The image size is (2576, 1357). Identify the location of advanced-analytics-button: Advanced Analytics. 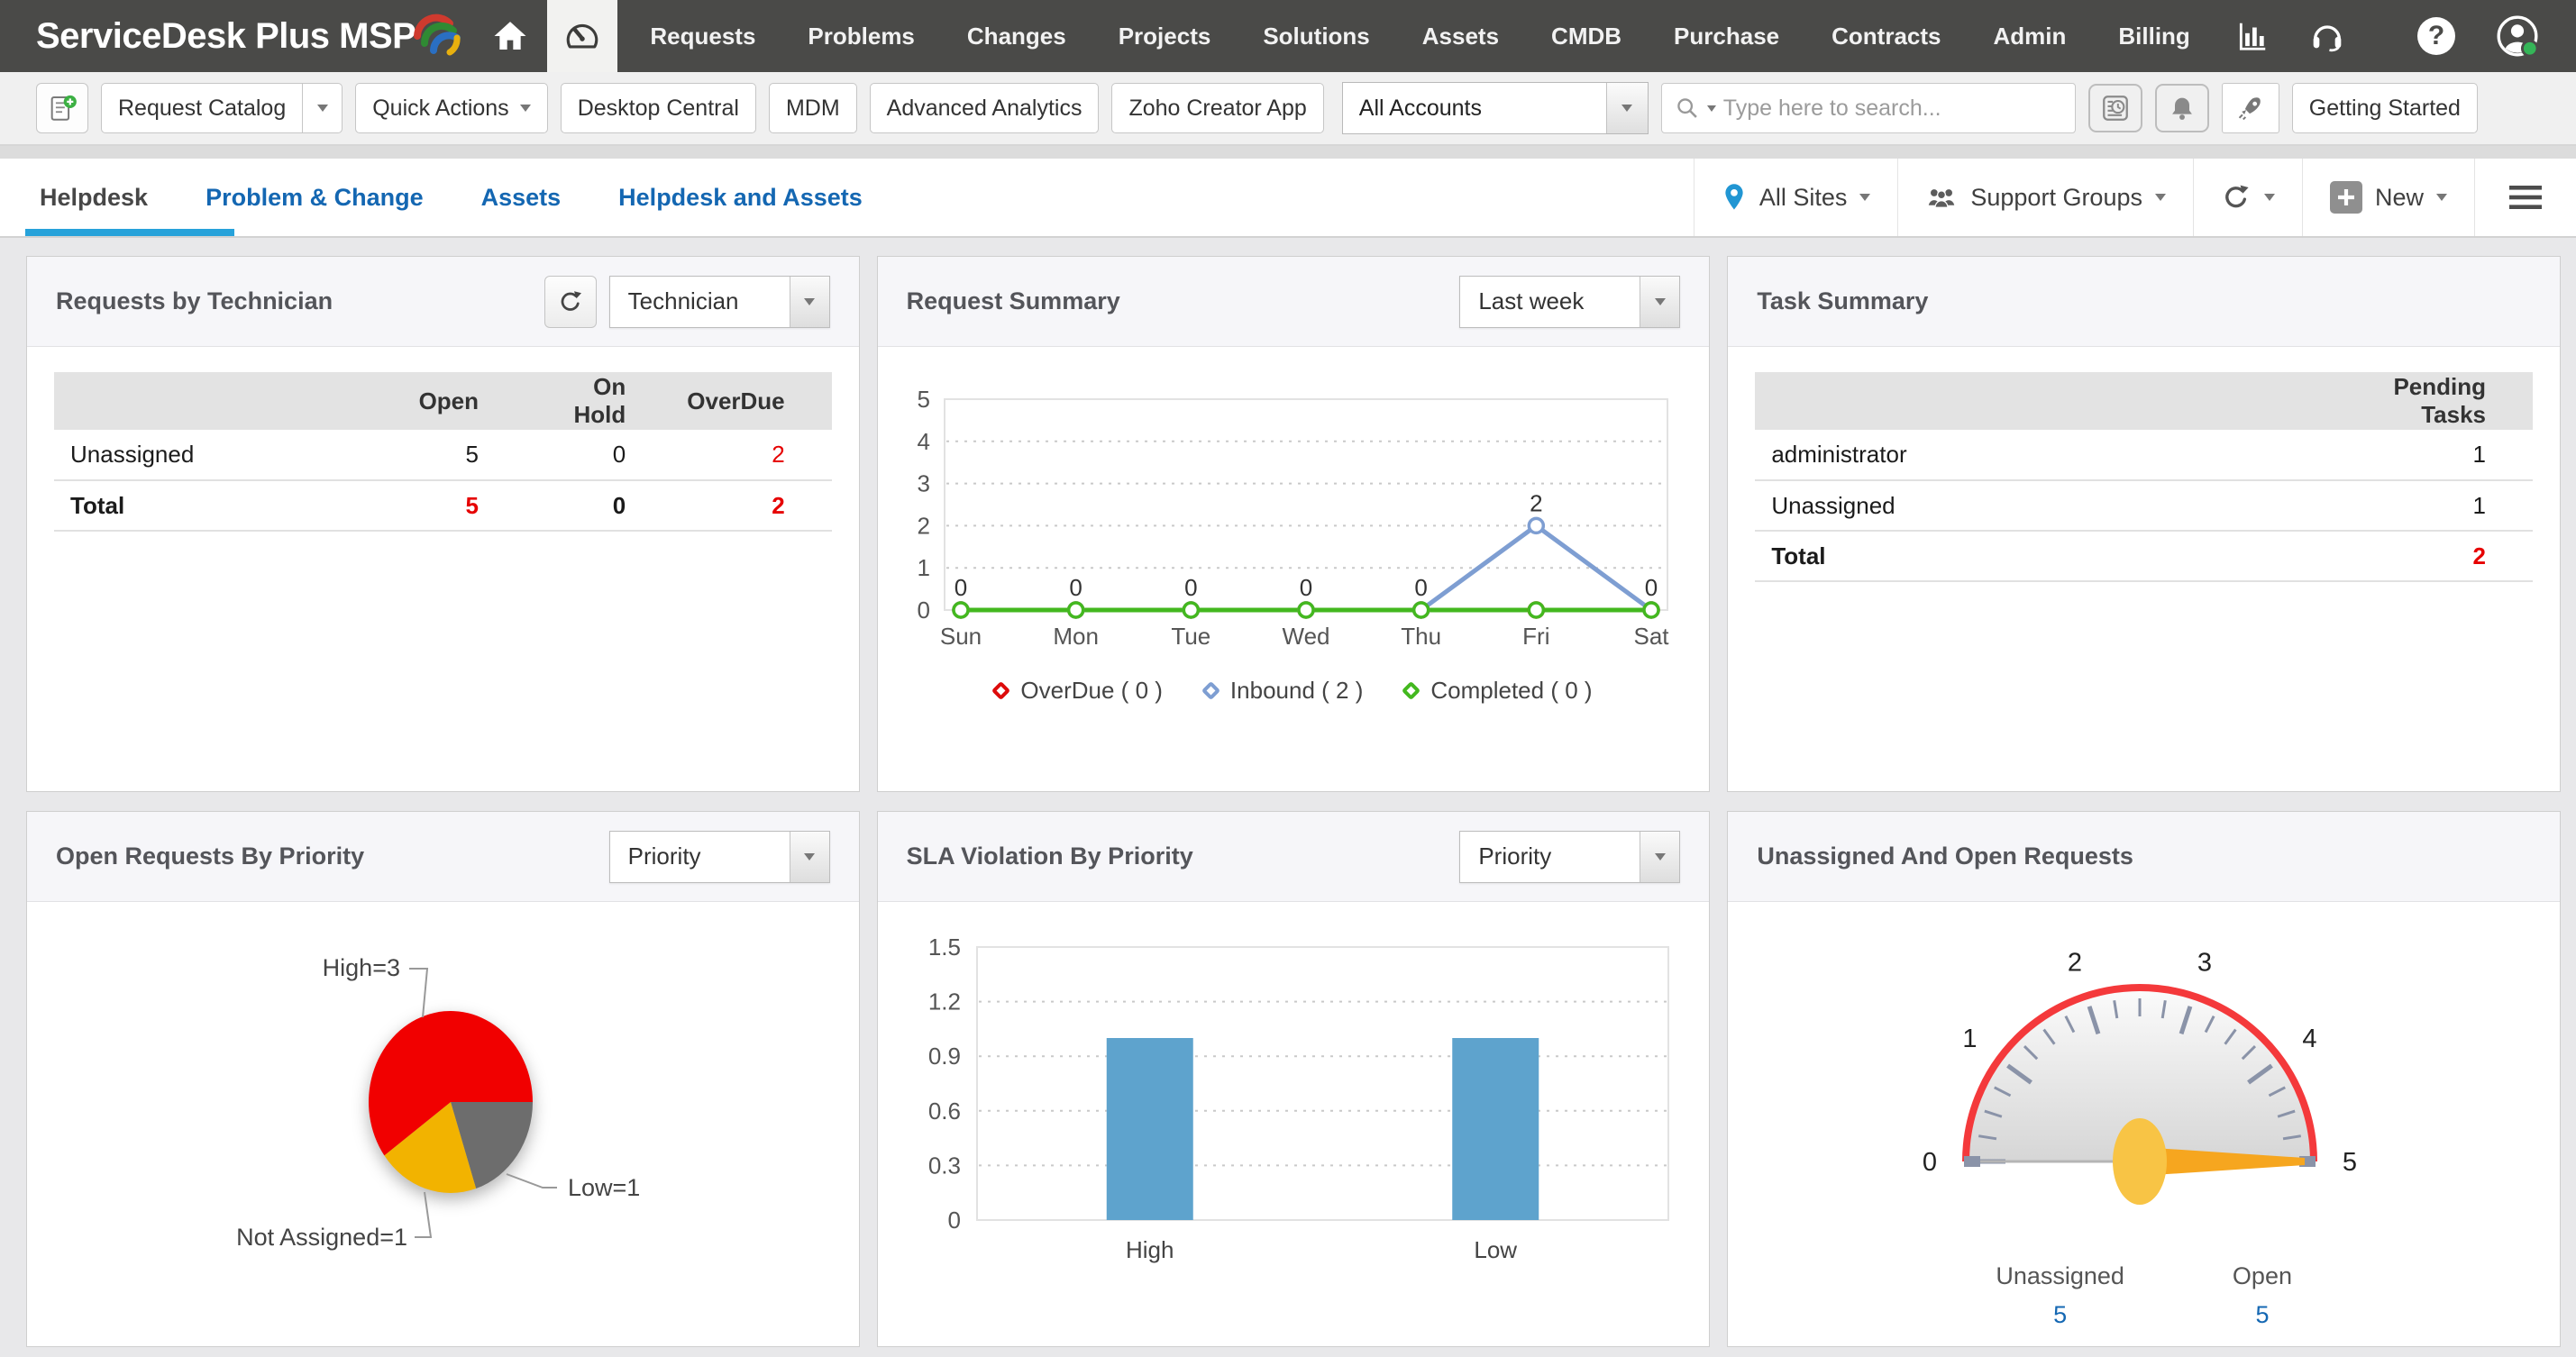
(984, 108).